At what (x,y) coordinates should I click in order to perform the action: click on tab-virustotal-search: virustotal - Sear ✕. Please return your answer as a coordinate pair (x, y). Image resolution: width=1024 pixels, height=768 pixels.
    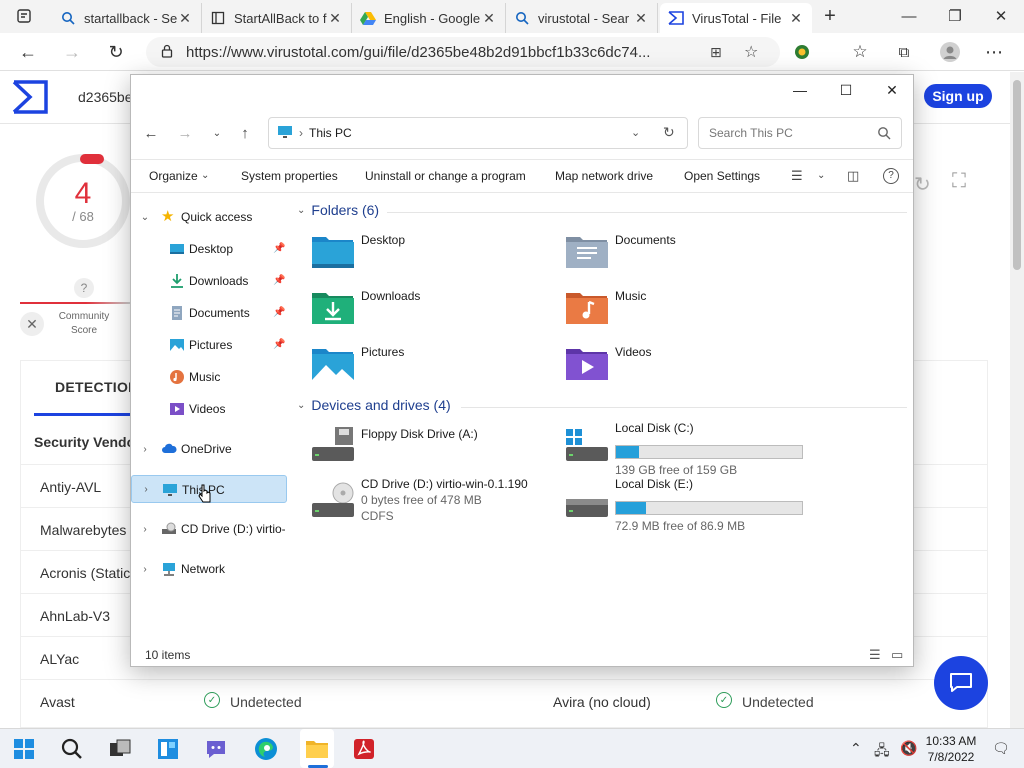
    Looking at the image, I should click on (582, 18).